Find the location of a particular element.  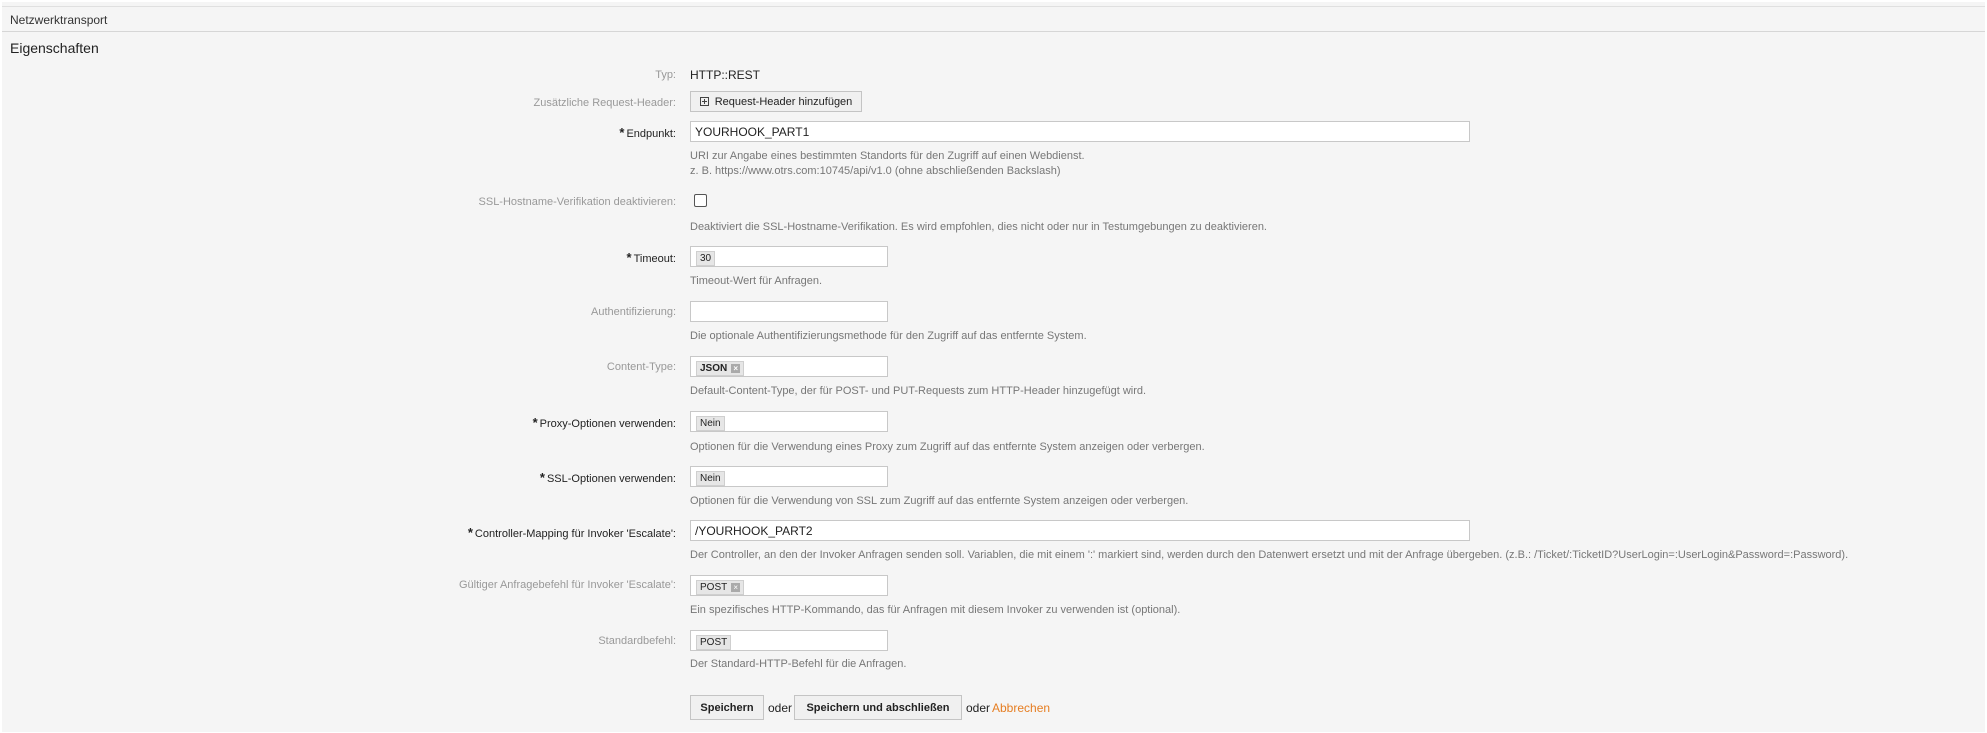

ssl-options-label-text: SSL-Optionen verwenden: is located at coordinates (611, 479).